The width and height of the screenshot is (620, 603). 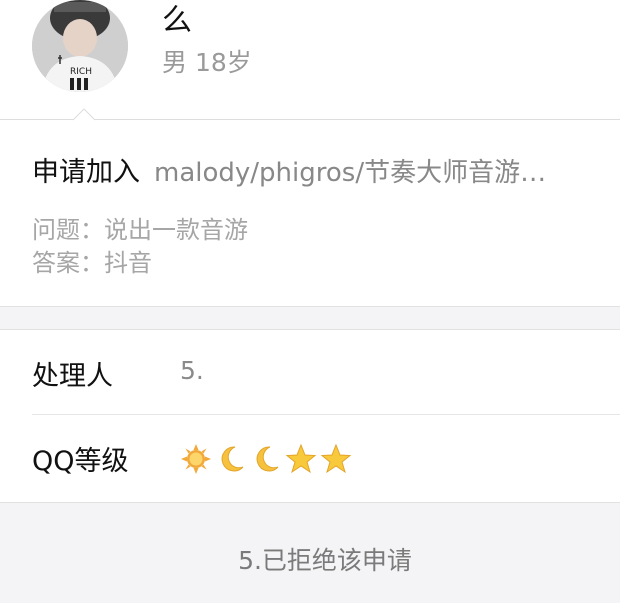 I want to click on sun-icon, so click(x=196, y=459).